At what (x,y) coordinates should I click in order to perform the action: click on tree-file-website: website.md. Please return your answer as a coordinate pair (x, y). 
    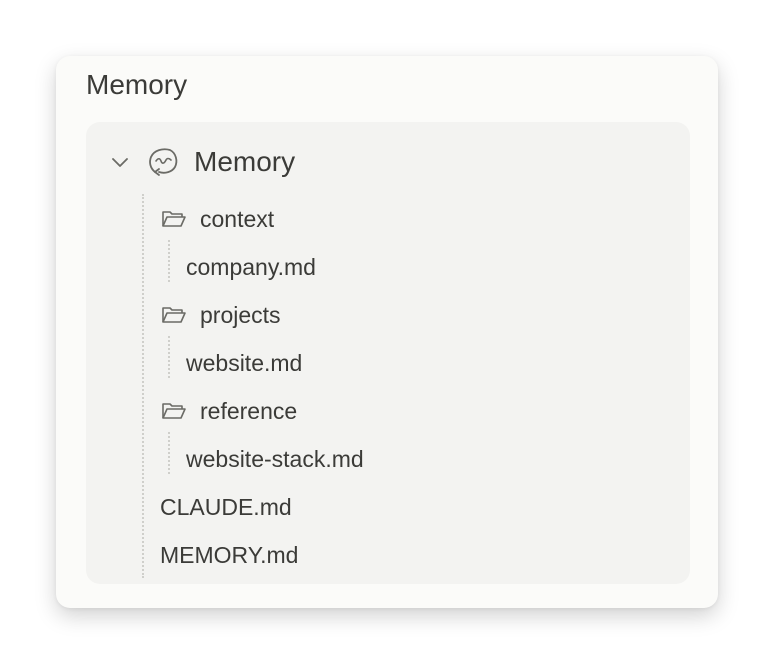
    Looking at the image, I should click on (244, 363).